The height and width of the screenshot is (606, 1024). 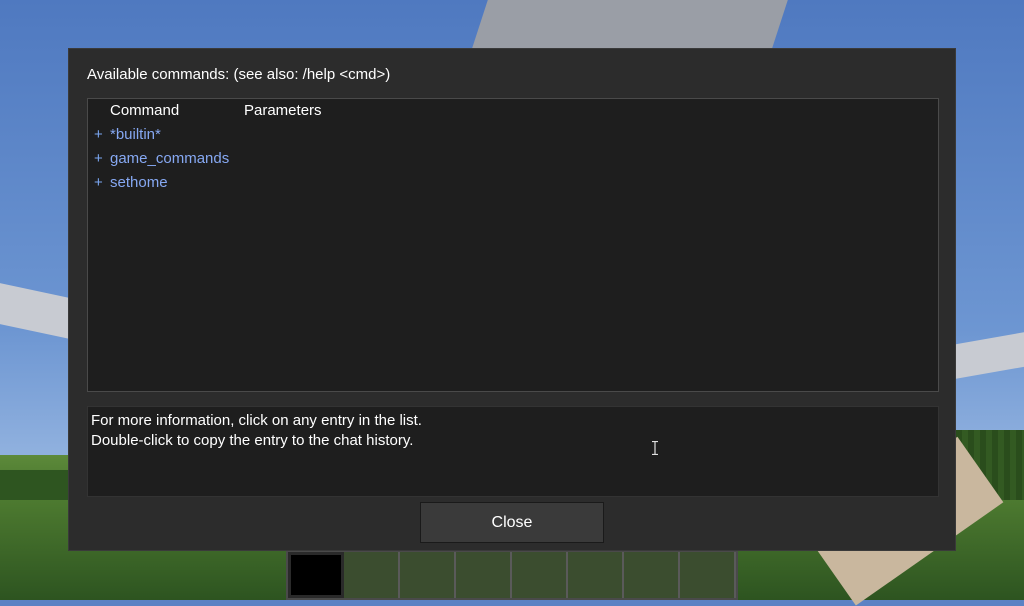 What do you see at coordinates (316, 575) in the screenshot?
I see `hotbar-slot-selected` at bounding box center [316, 575].